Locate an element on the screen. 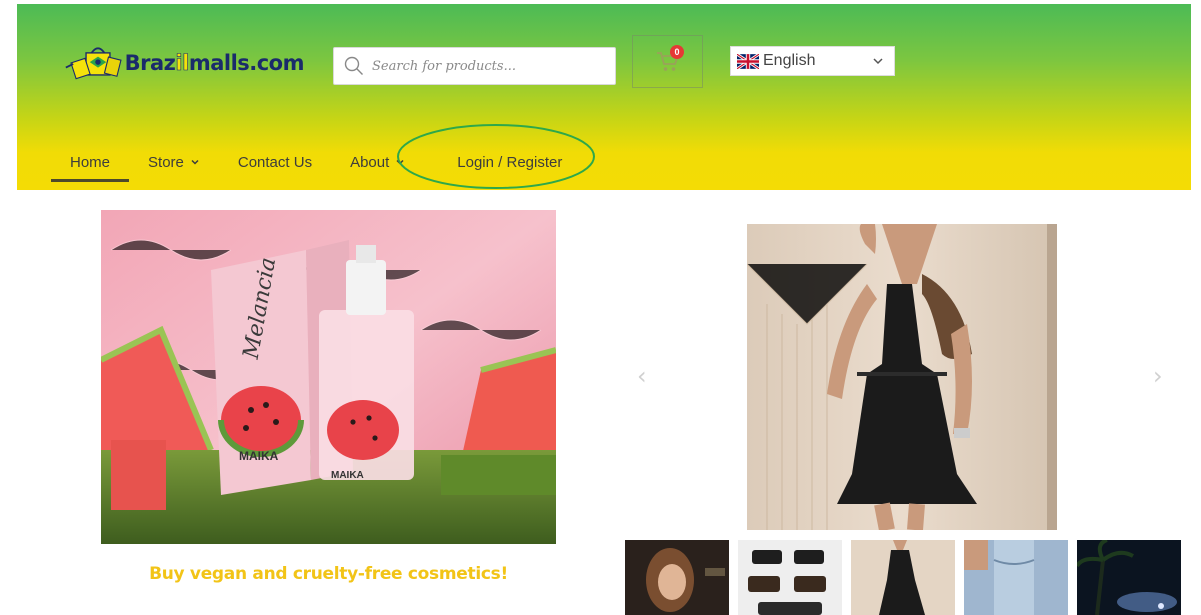  nav-item-contact: Contact Us is located at coordinates (275, 162).